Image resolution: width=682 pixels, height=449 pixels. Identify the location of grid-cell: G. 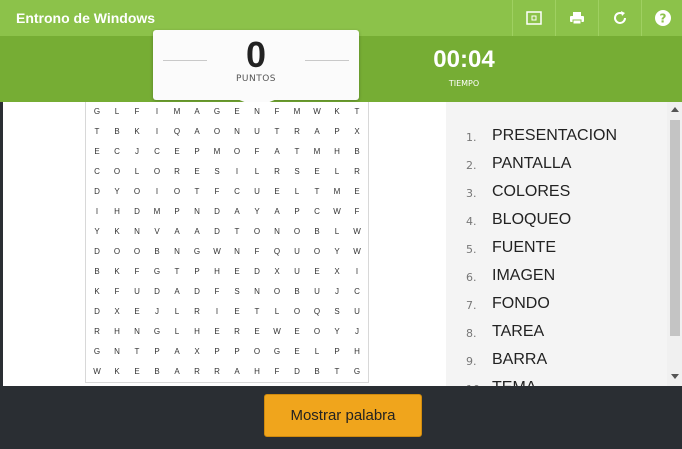
(277, 352).